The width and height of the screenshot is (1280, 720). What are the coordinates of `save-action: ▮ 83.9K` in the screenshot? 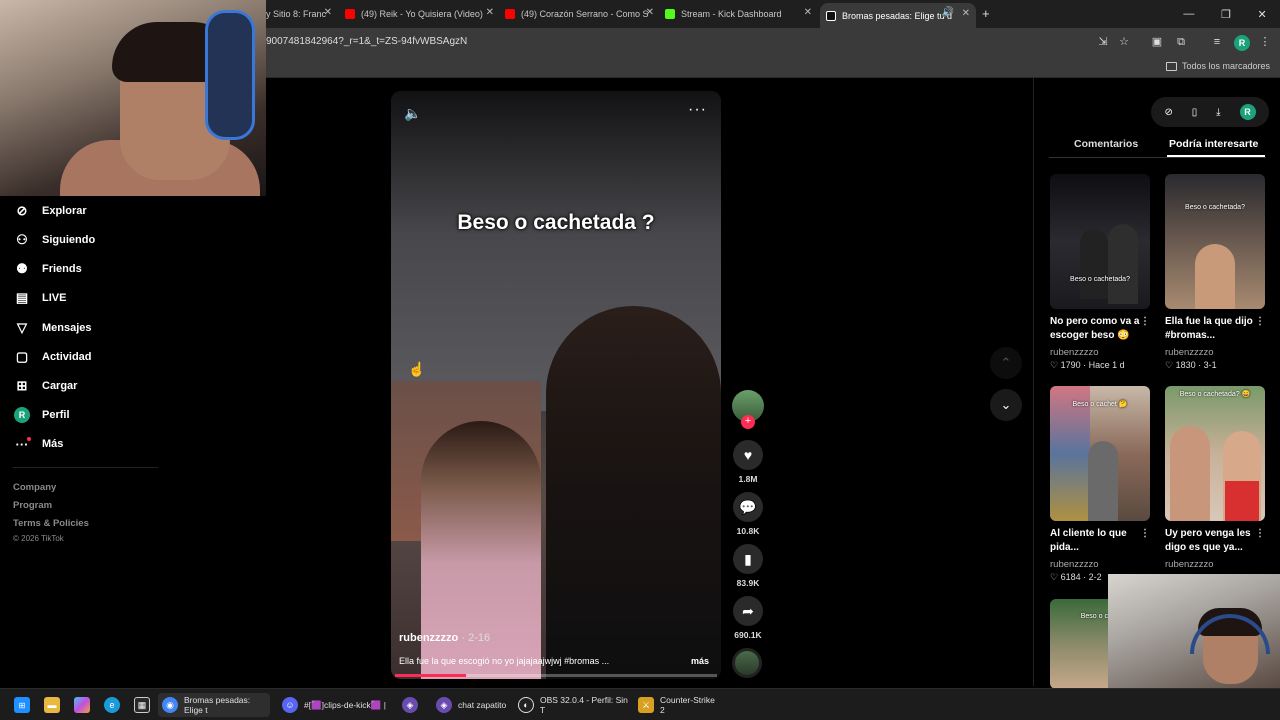 It's located at (748, 566).